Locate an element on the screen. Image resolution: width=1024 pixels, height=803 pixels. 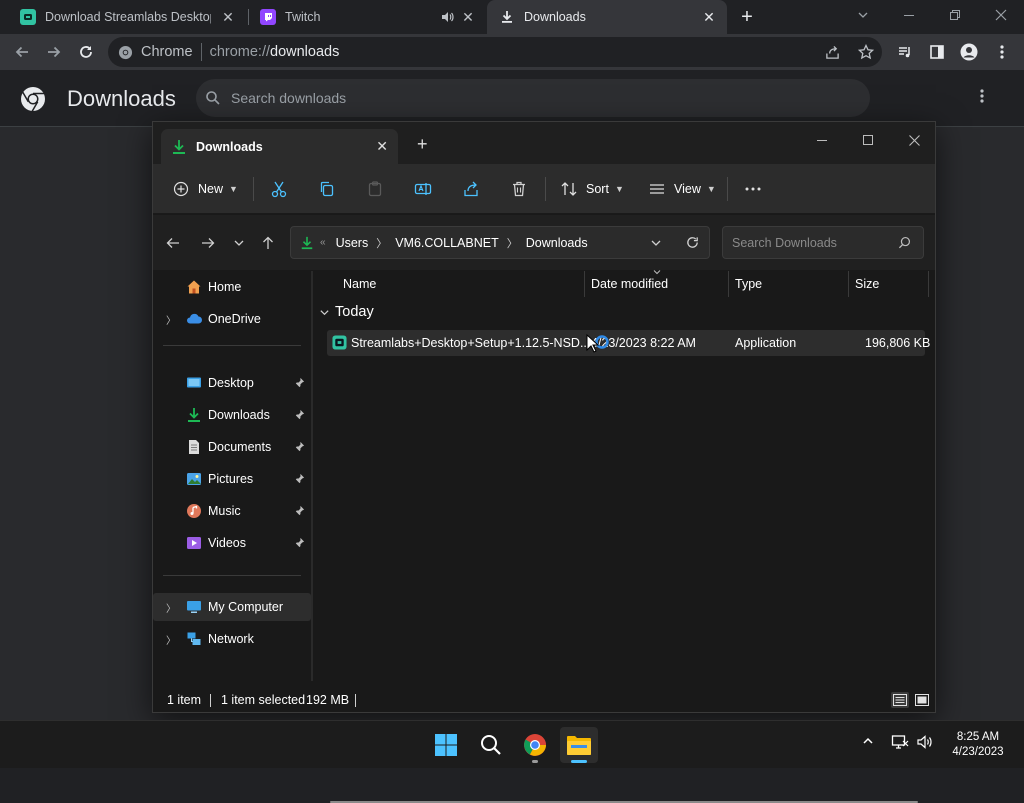
start-button is located at coordinates (446, 745).